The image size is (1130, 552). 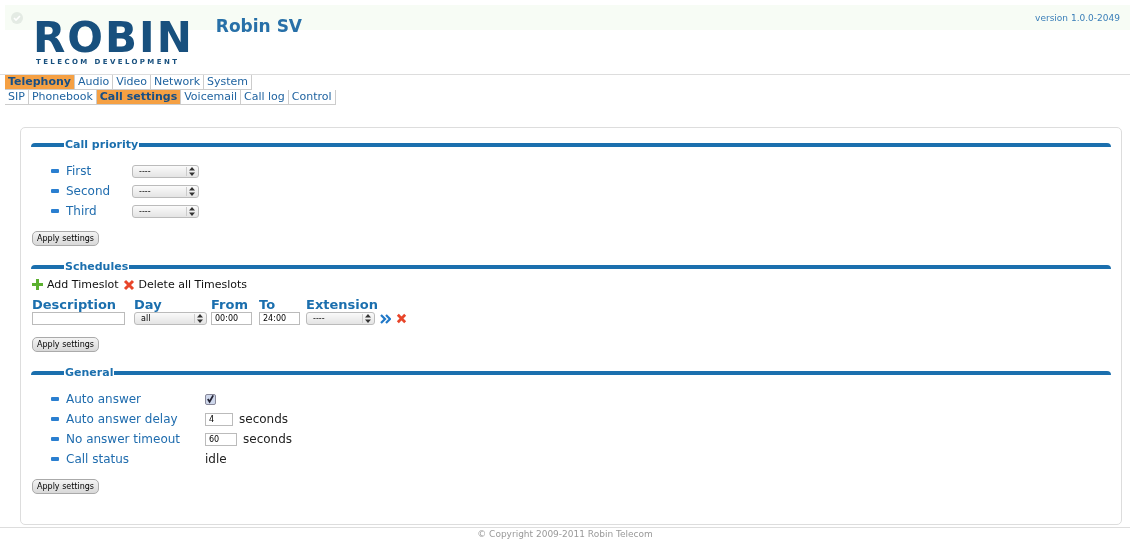 I want to click on submenu-tab: Call log, so click(x=265, y=97).